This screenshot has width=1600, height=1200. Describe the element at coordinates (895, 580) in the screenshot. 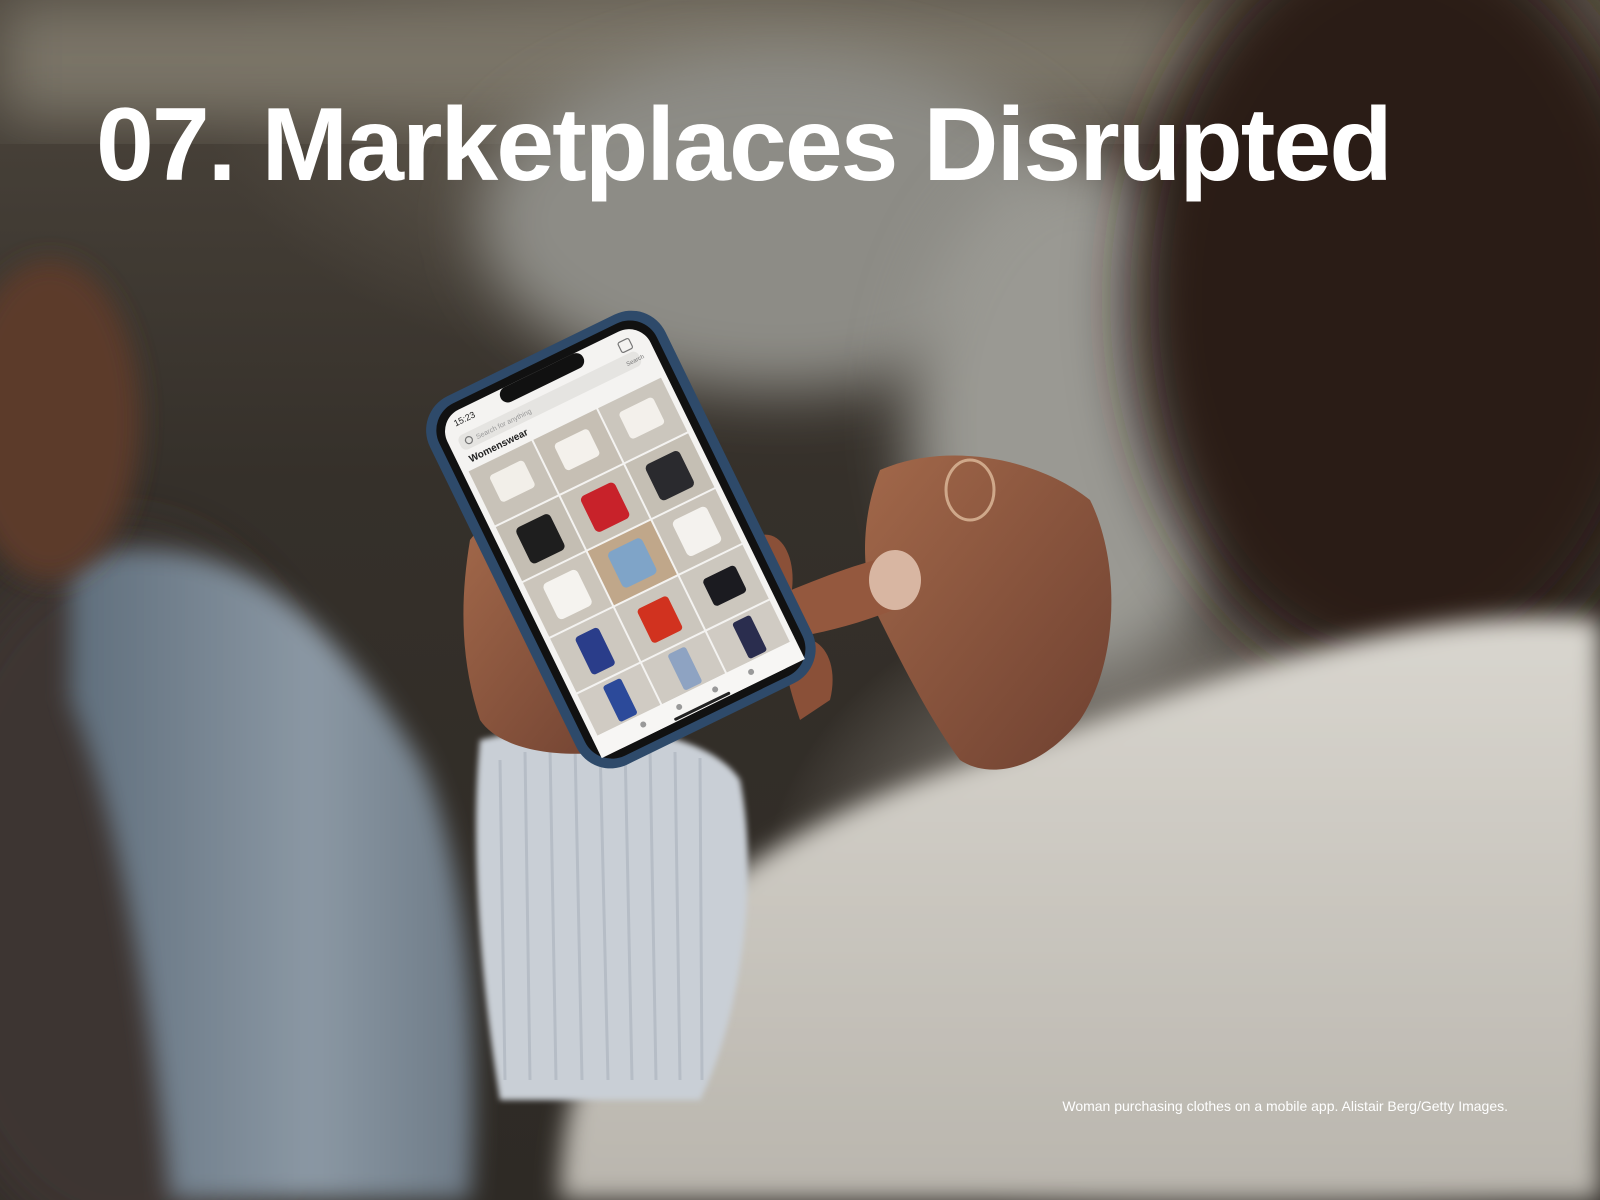

I see `fingernail` at that location.